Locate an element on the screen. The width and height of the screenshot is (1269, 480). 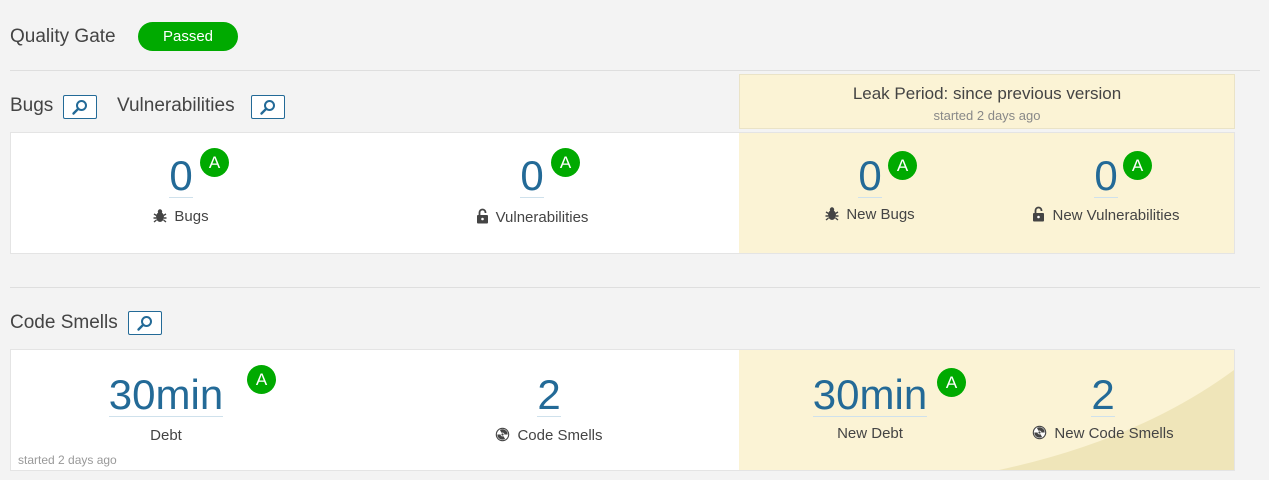
vulnerabilities-measure: 0 Vulnerabilities is located at coordinates (532, 191).